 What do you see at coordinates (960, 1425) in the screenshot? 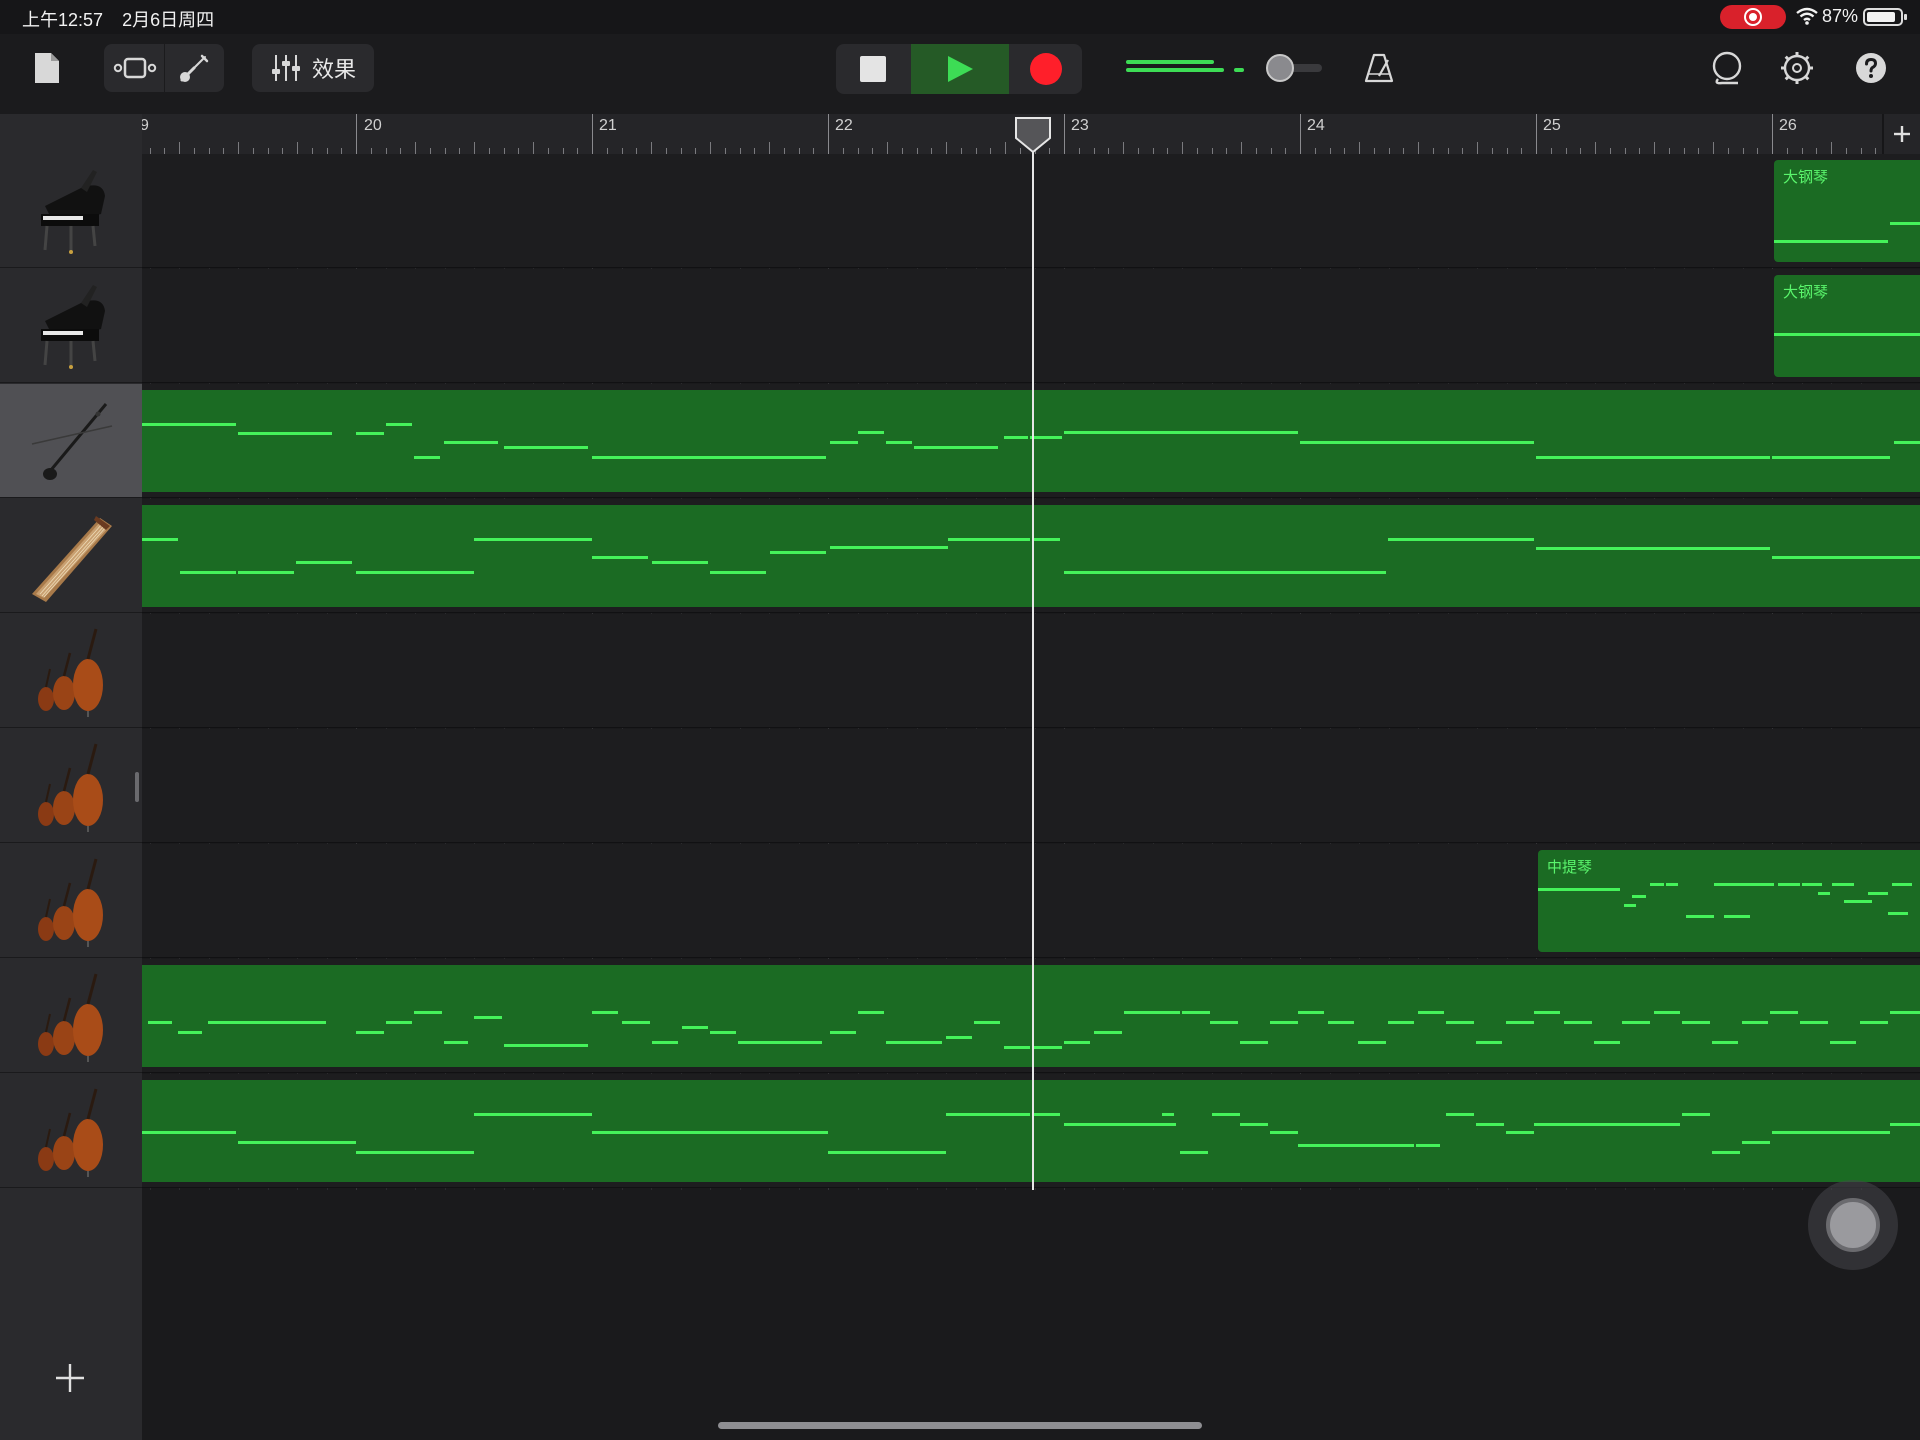
I see `home-indicator` at bounding box center [960, 1425].